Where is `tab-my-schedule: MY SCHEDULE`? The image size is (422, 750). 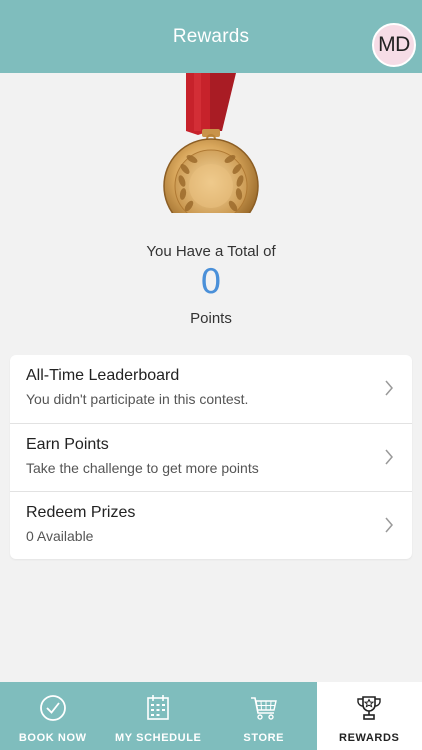
tab-my-schedule: MY SCHEDULE is located at coordinates (158, 716).